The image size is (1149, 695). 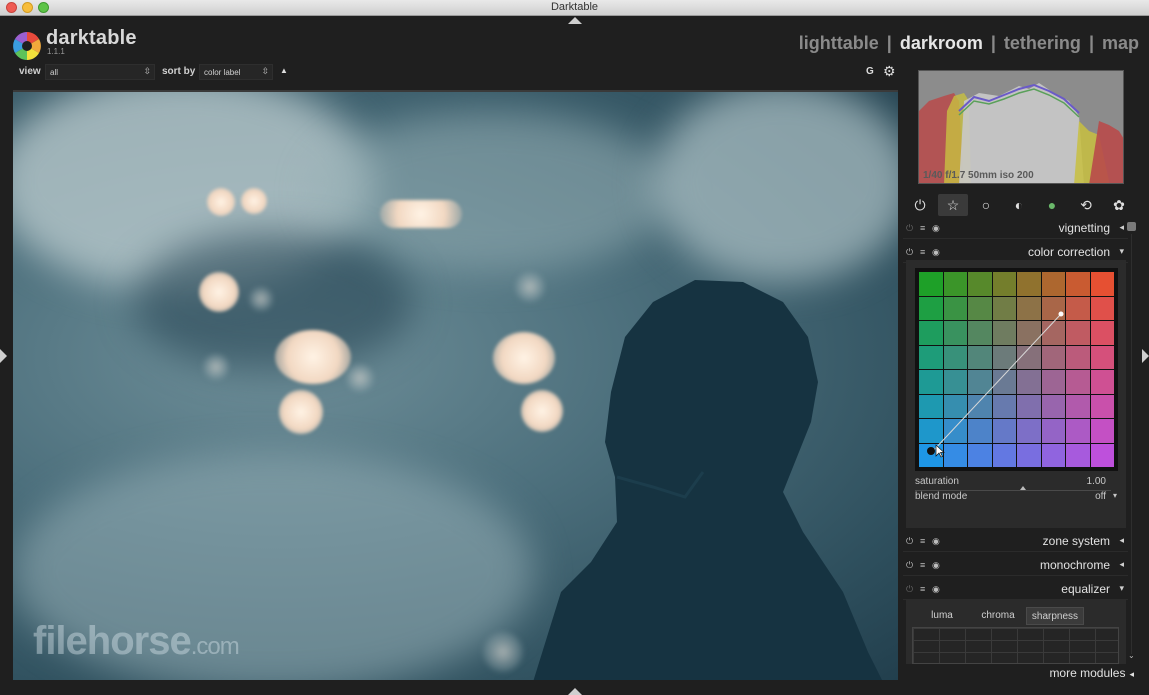 What do you see at coordinates (1115, 495) in the screenshot?
I see `blend-mode-arrow-icon: ▾` at bounding box center [1115, 495].